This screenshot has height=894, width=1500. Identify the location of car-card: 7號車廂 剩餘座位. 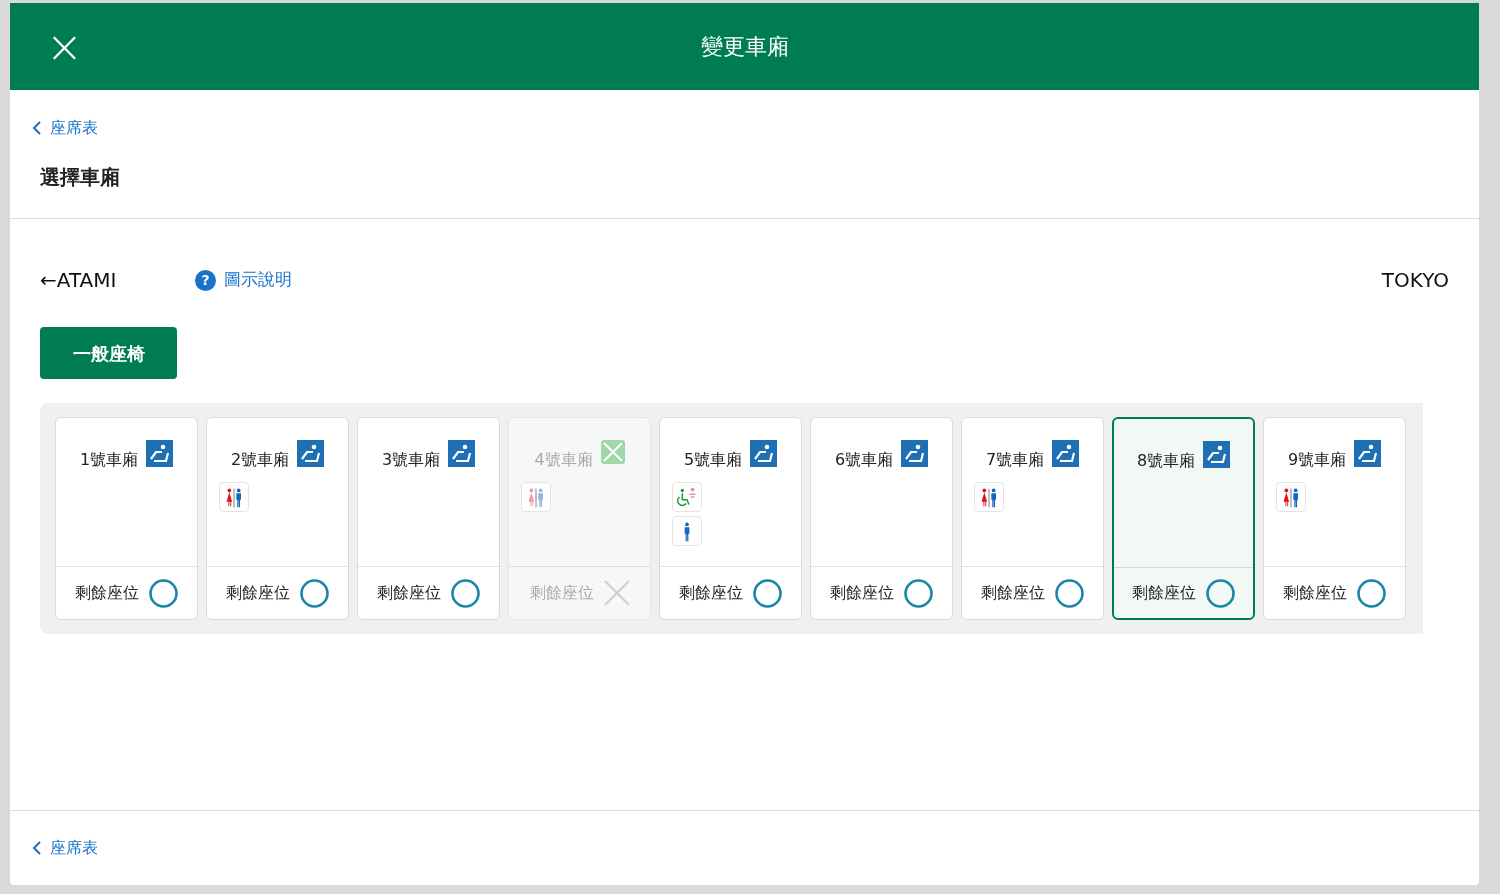
(1032, 518).